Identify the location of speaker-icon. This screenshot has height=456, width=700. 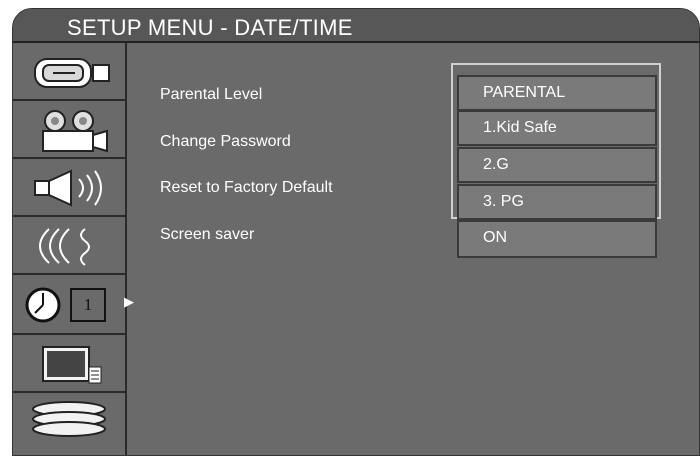
(68, 188).